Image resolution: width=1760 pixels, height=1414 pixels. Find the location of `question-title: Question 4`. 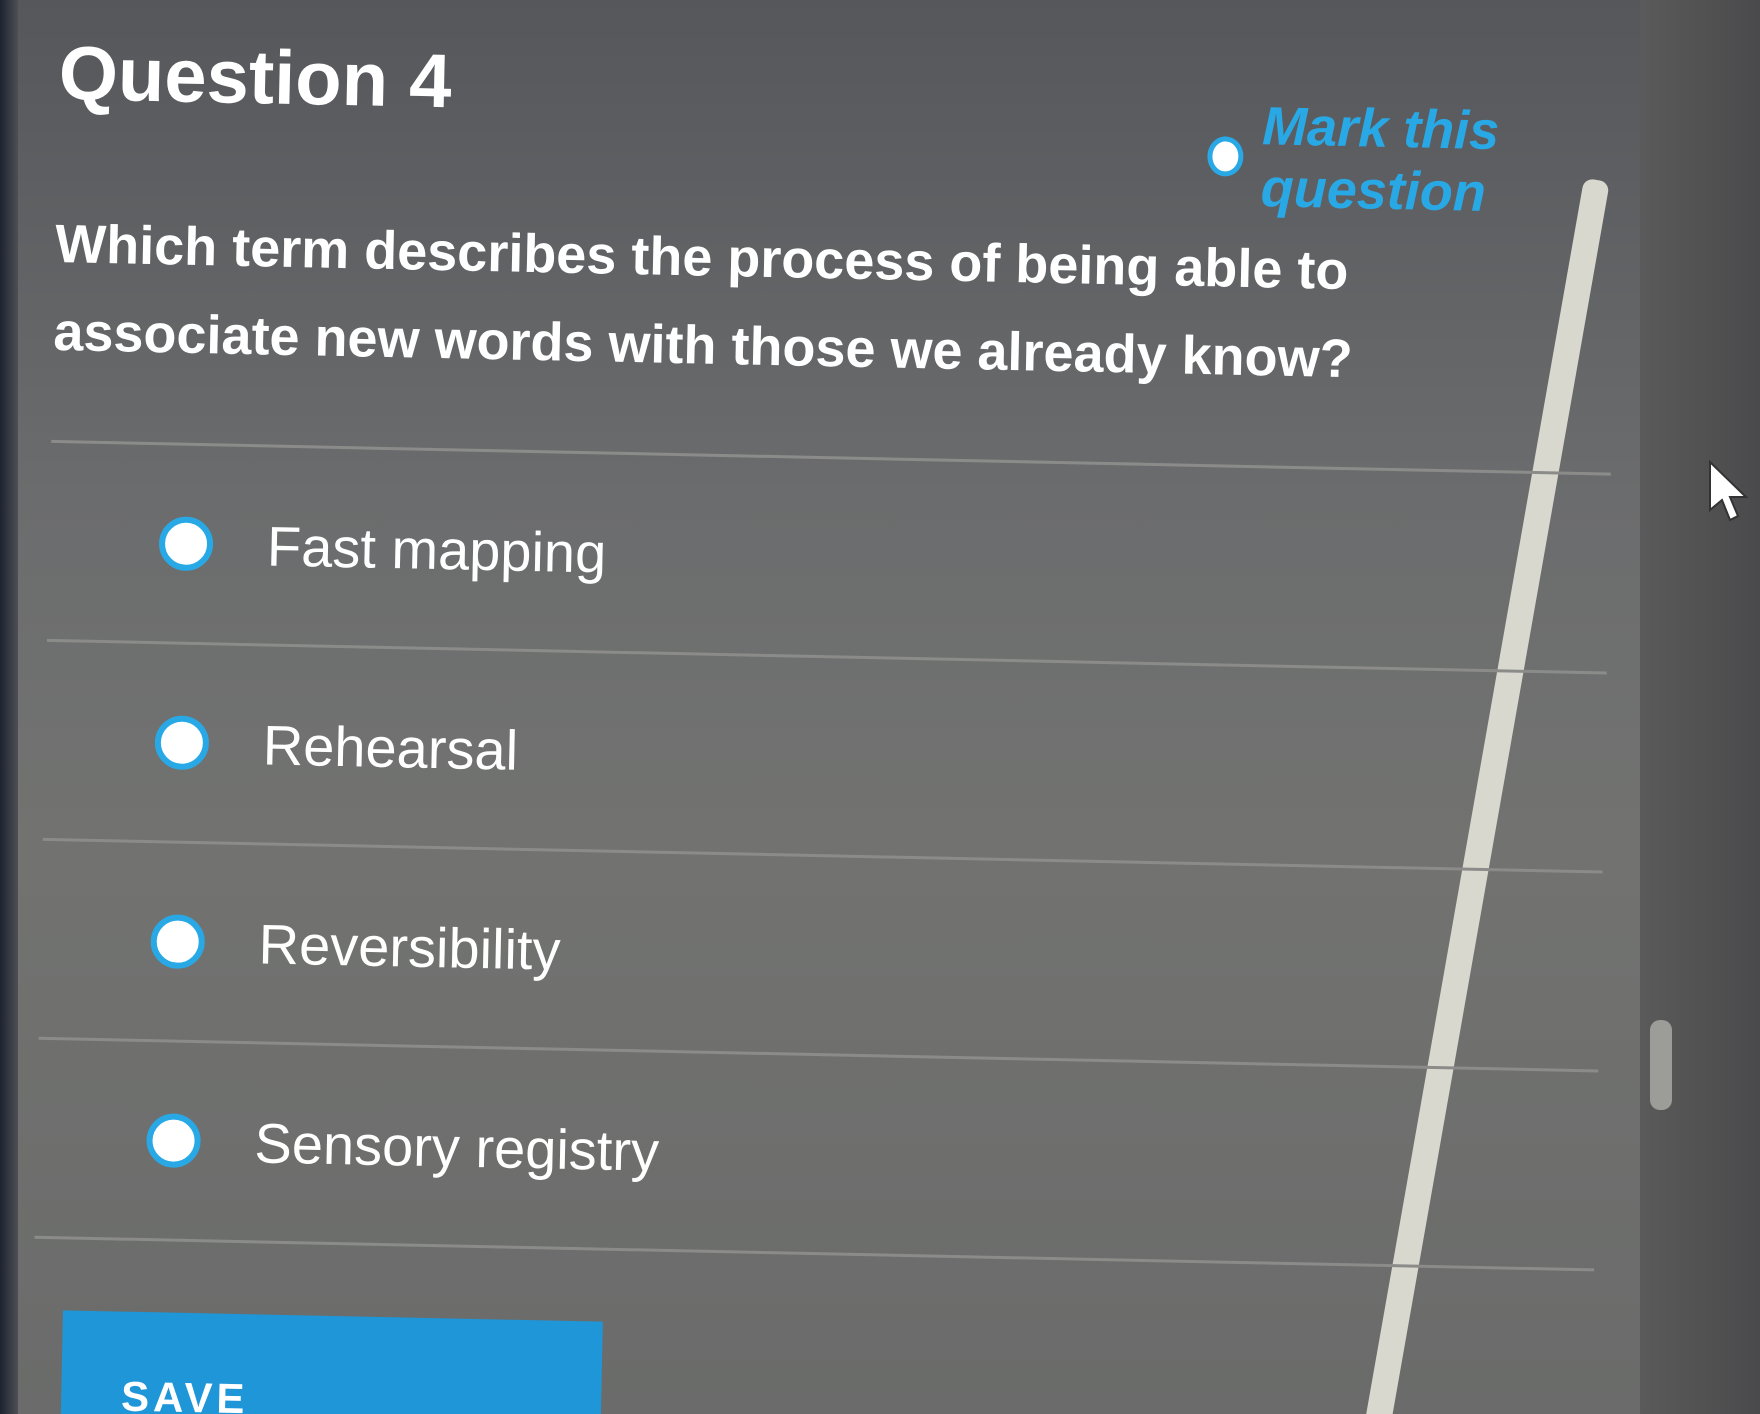

question-title: Question 4 is located at coordinates (255, 77).